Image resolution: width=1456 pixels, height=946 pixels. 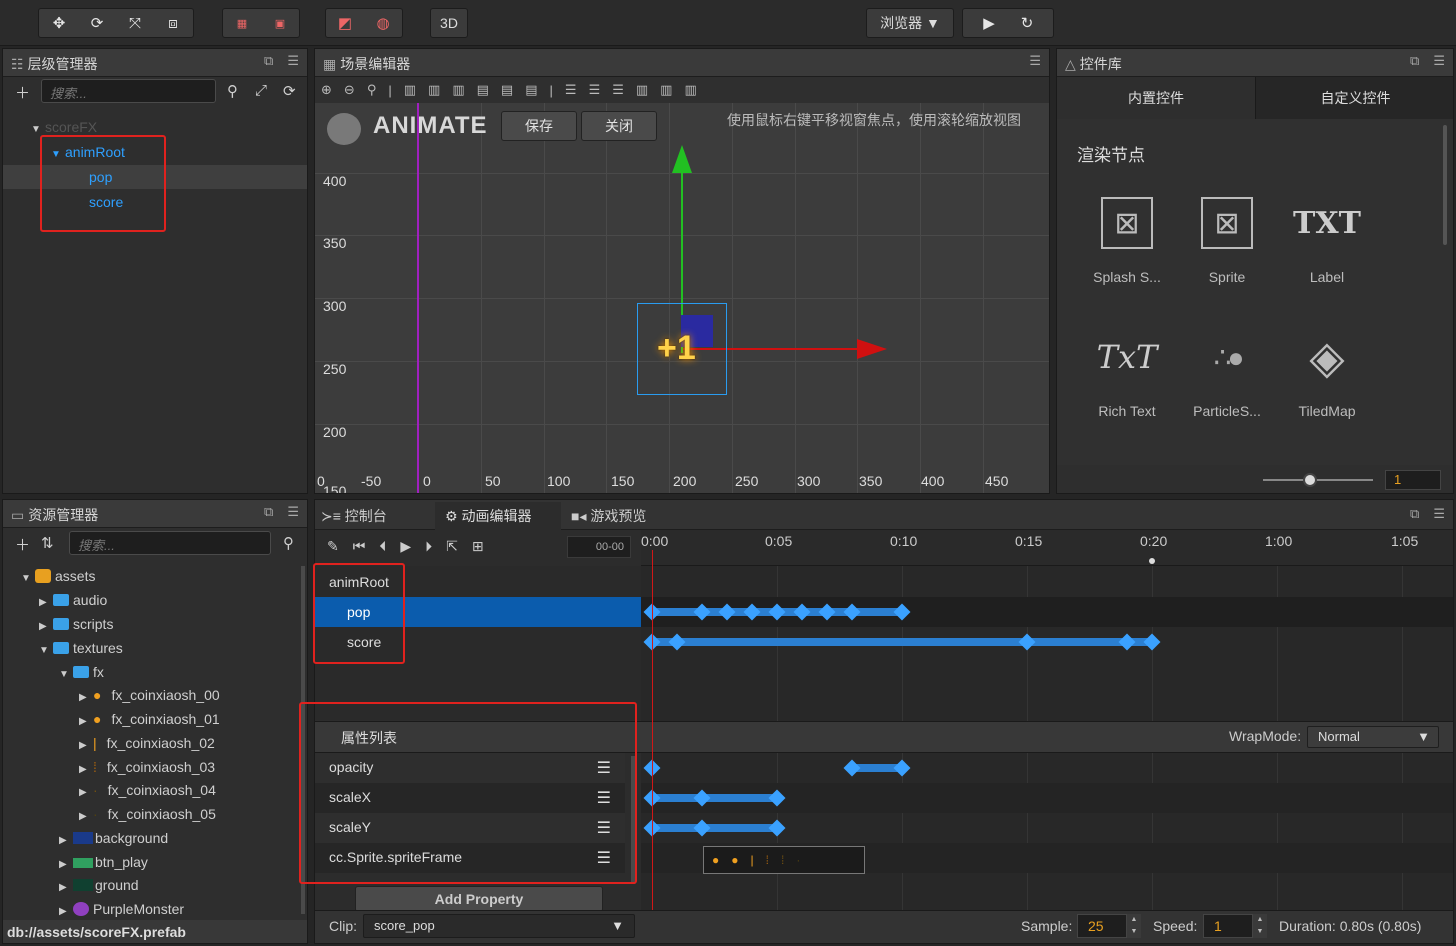 What do you see at coordinates (1027, 23) in the screenshot?
I see `refresh-icon: ↻` at bounding box center [1027, 23].